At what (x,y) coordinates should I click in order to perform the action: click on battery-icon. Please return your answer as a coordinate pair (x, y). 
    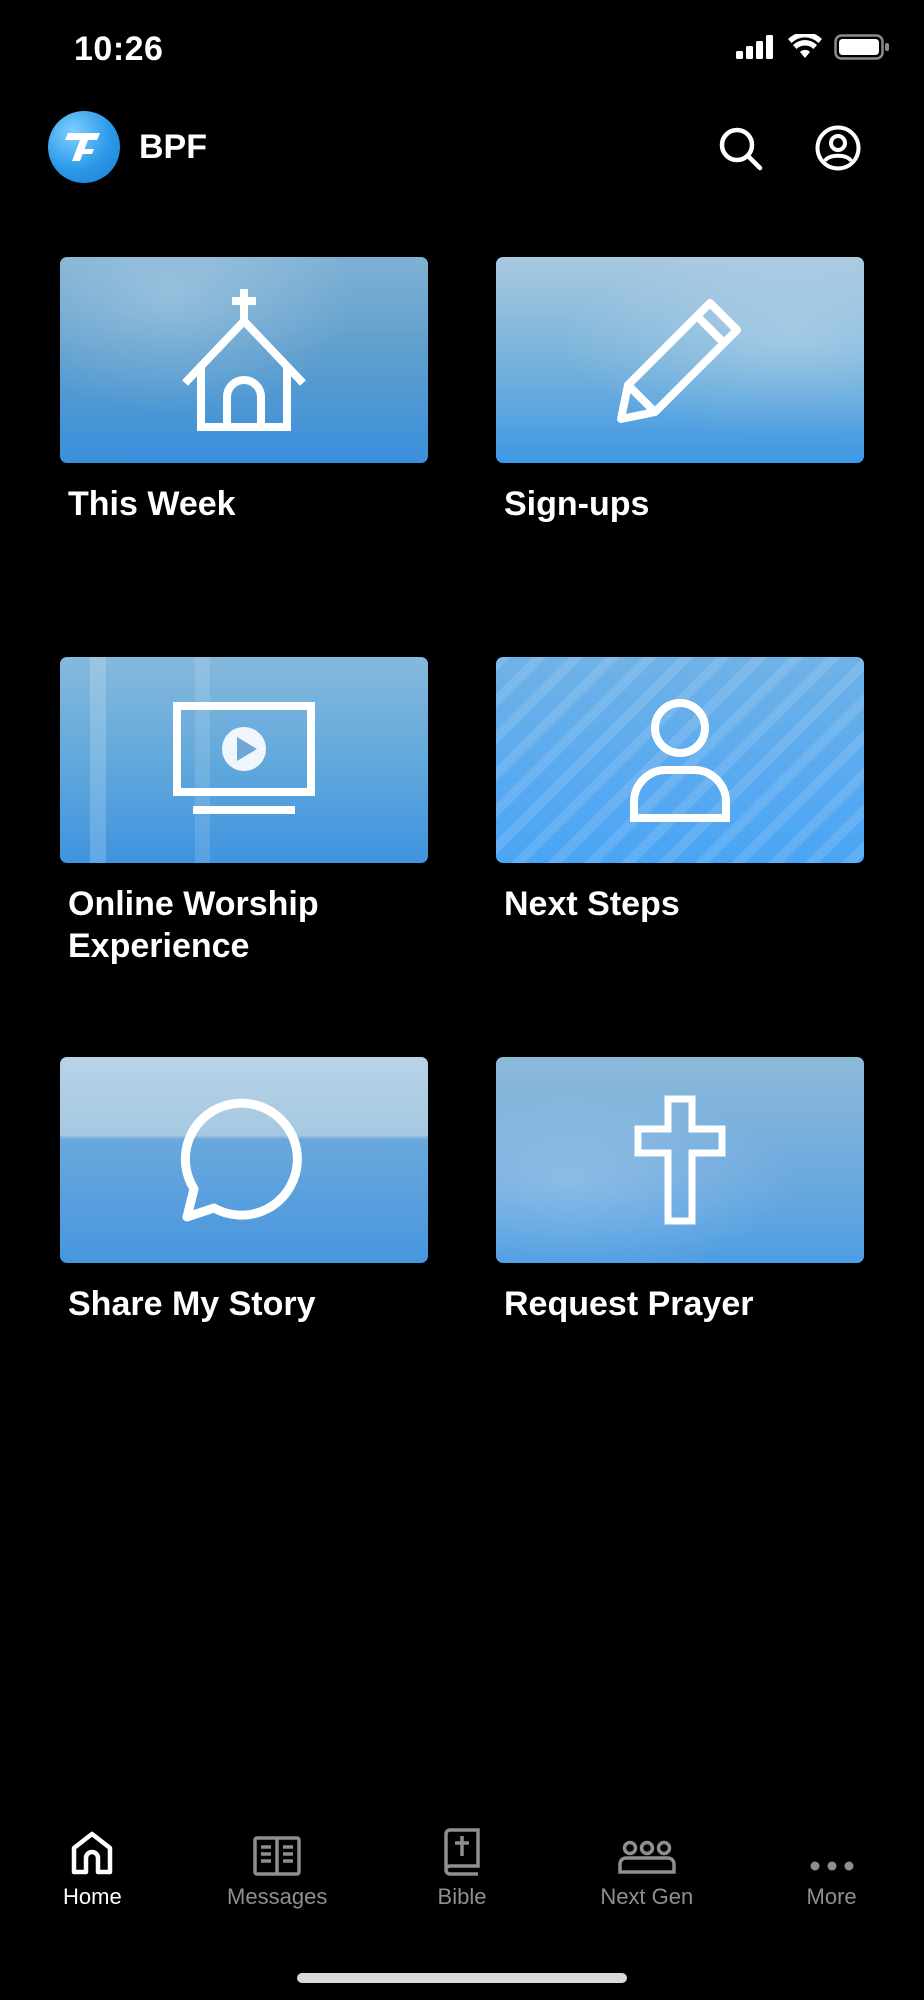
    Looking at the image, I should click on (862, 49).